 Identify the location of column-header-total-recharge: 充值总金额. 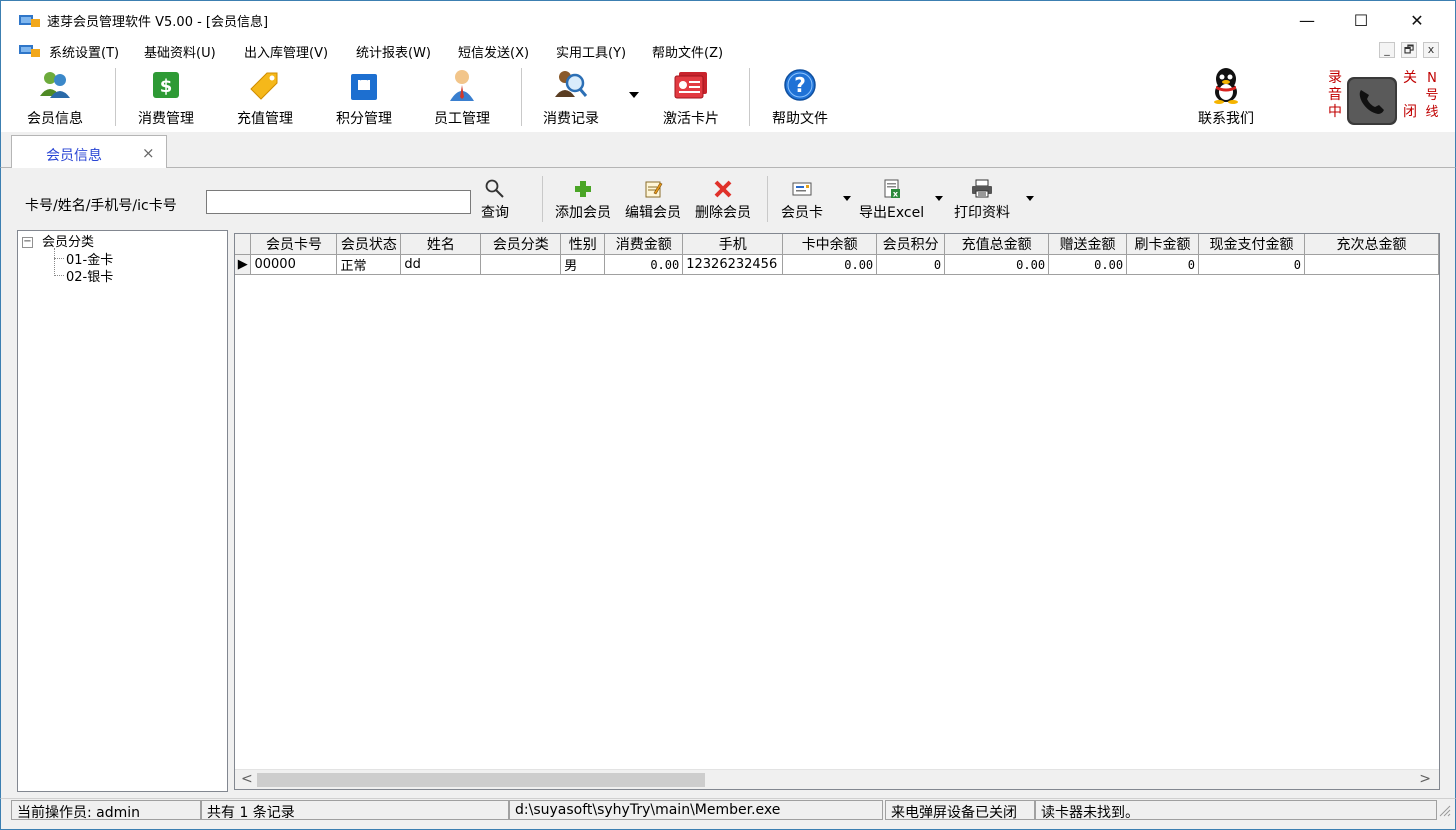
(997, 244).